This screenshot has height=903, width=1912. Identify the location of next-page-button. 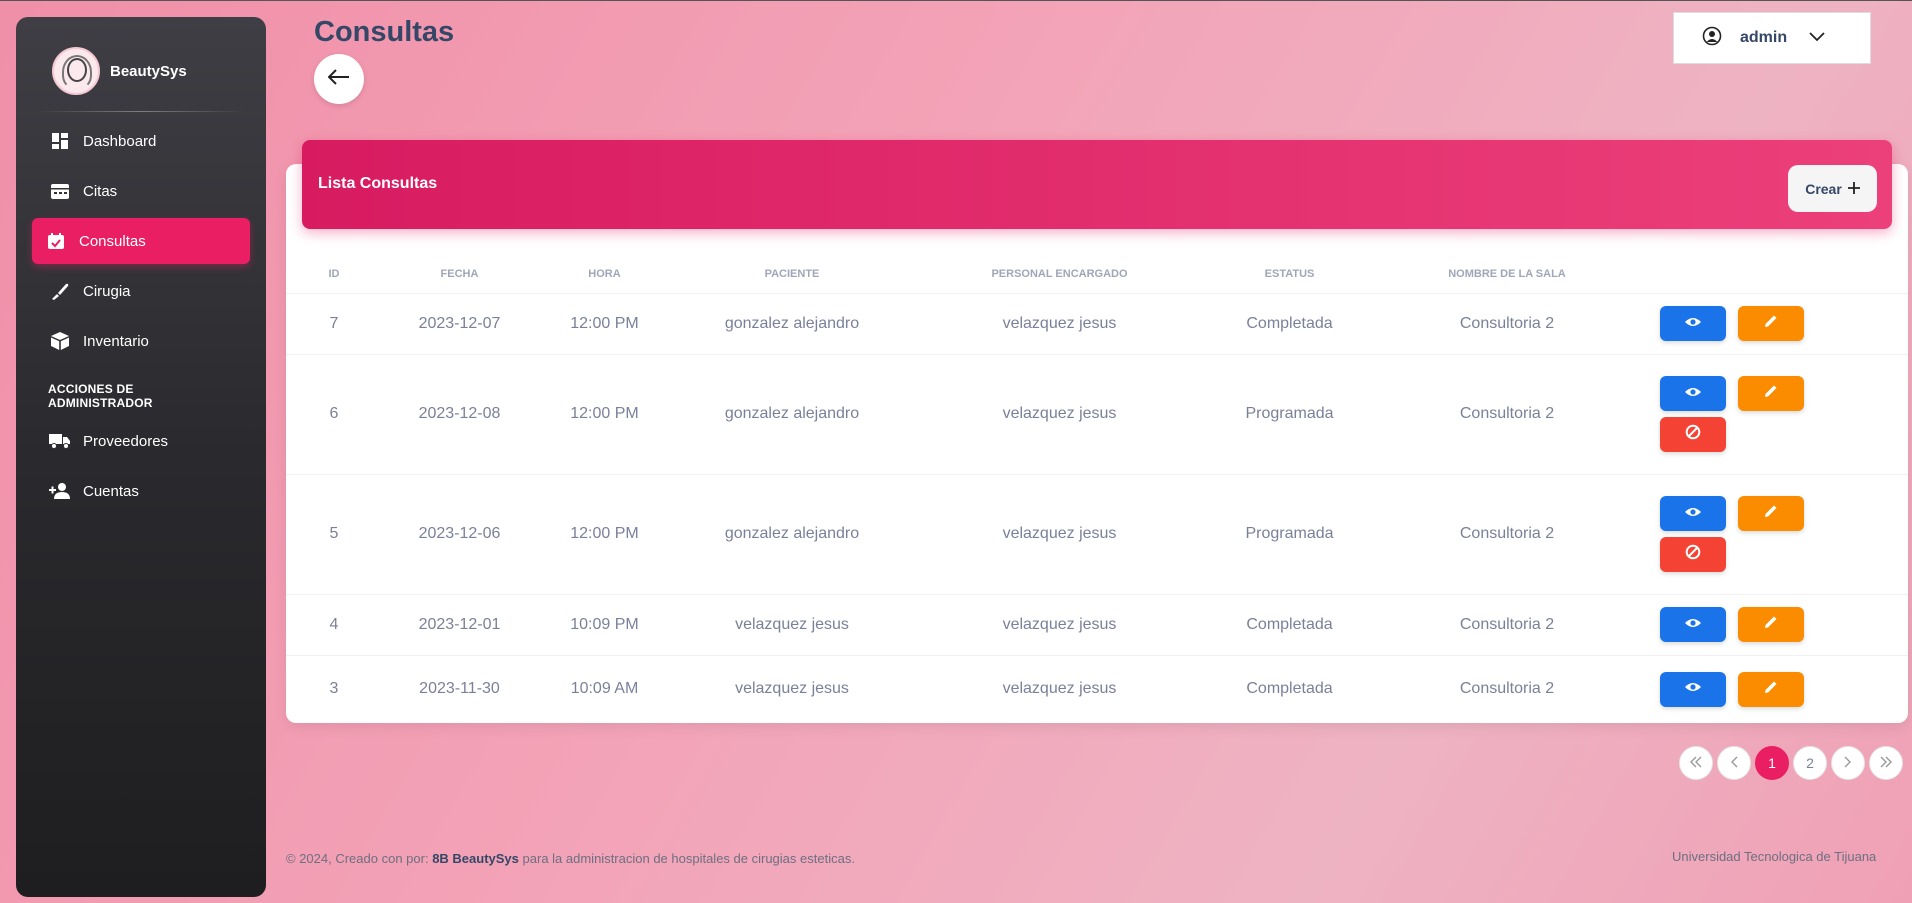
(1848, 763).